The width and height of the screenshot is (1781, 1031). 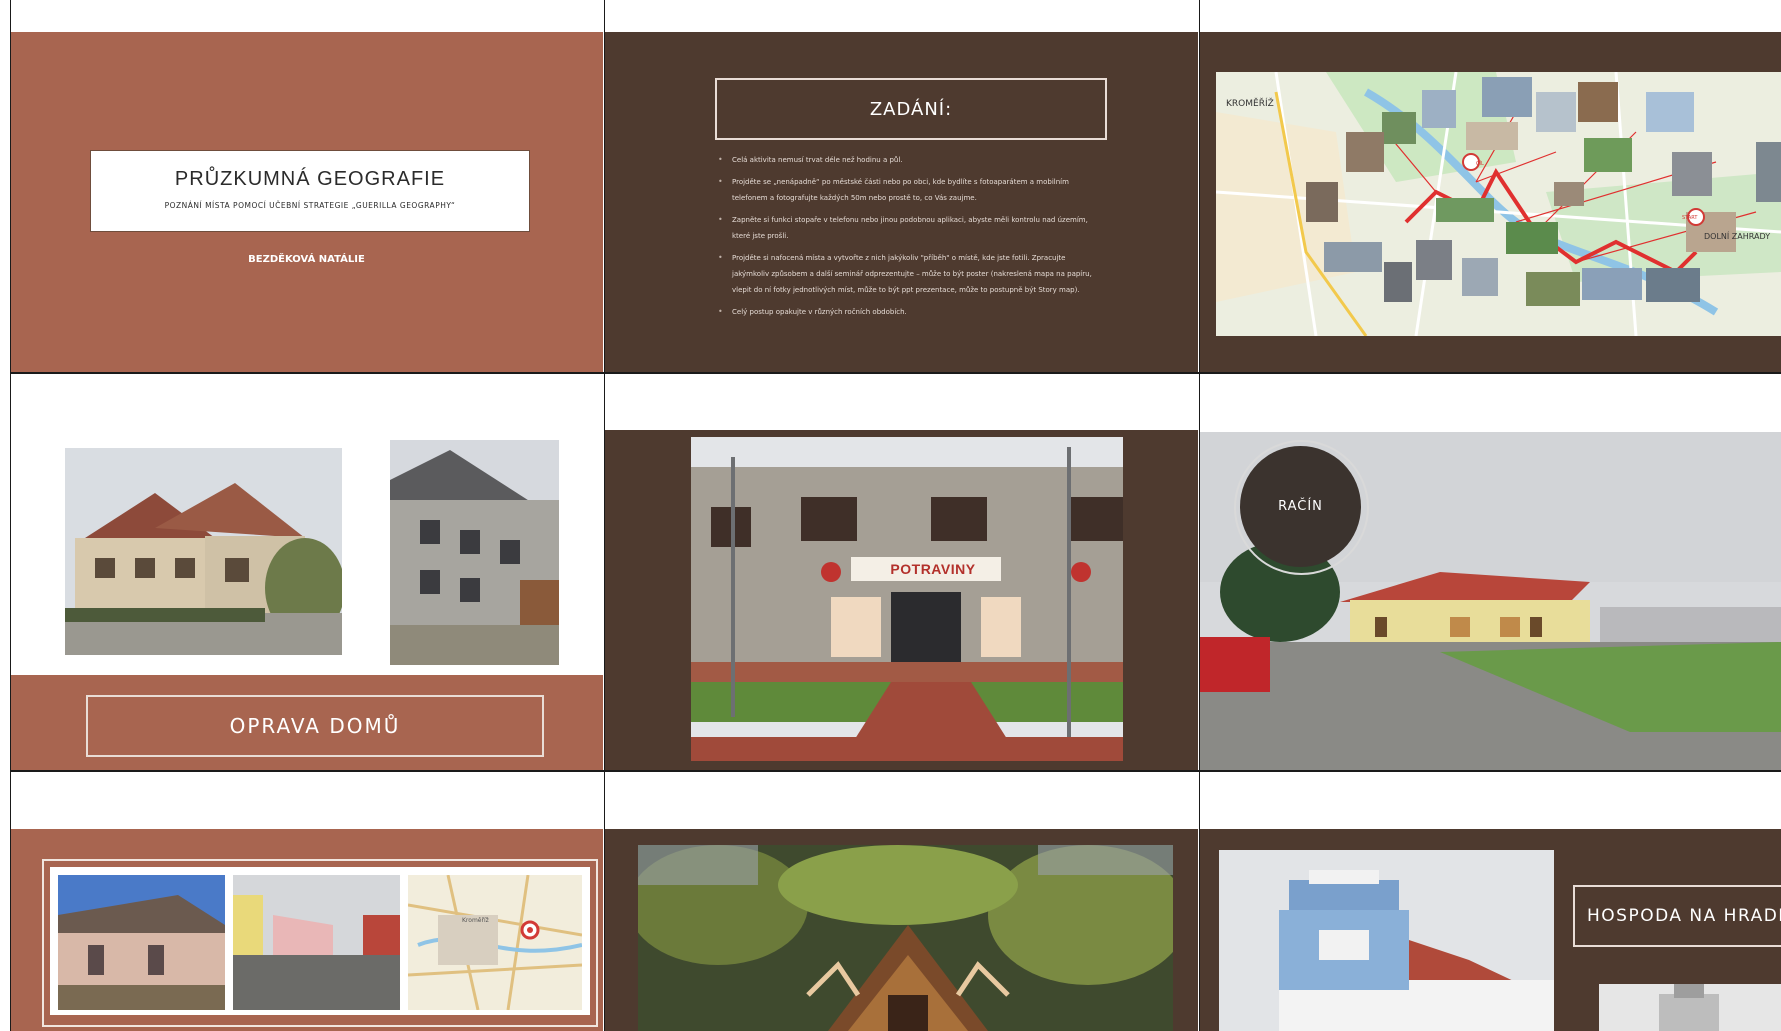 I want to click on collage-map-label: Kroměříž, so click(x=475, y=920).